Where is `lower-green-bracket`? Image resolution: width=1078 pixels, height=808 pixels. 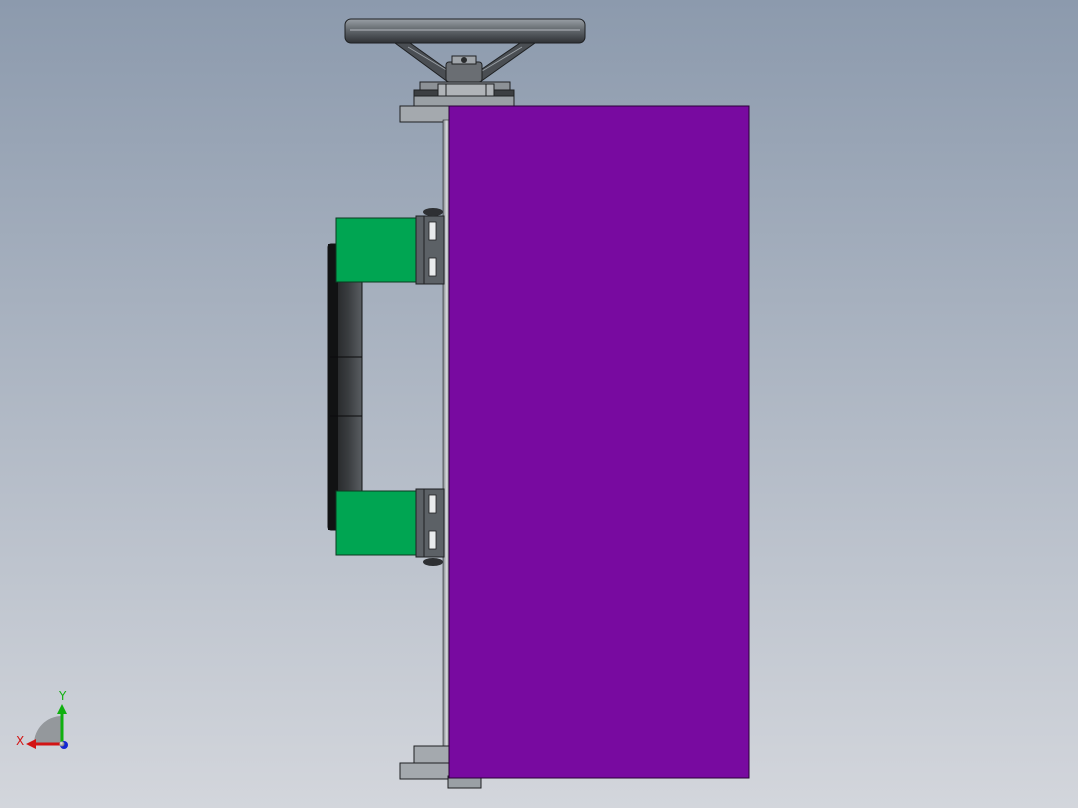
lower-green-bracket is located at coordinates (377, 523).